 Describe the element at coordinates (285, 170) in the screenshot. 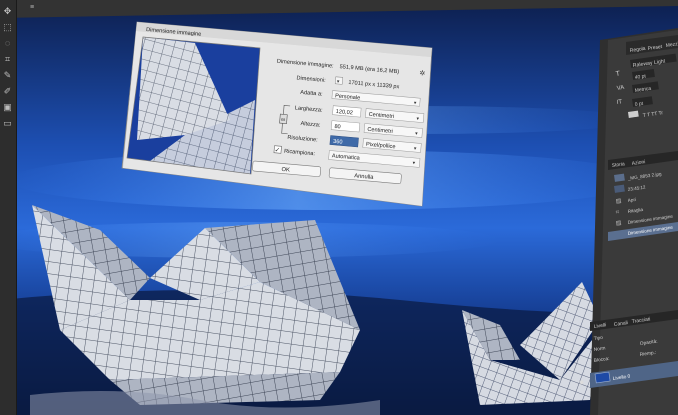

I see `ok-button-label: OK` at that location.